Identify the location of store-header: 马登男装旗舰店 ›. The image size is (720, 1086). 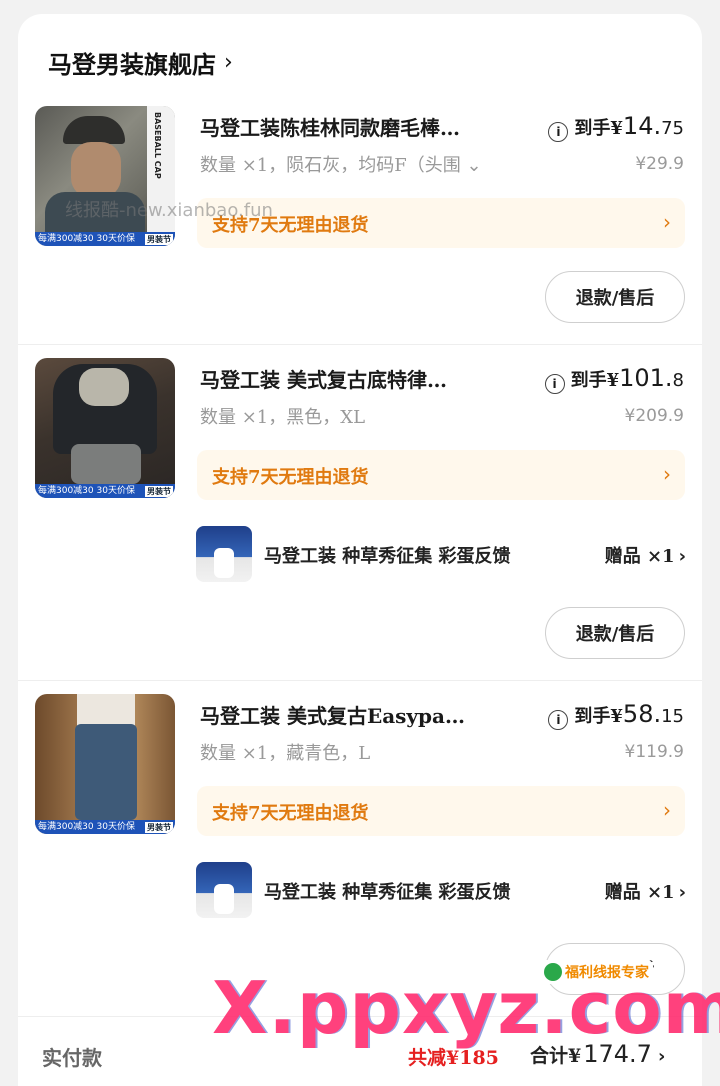
(140, 62).